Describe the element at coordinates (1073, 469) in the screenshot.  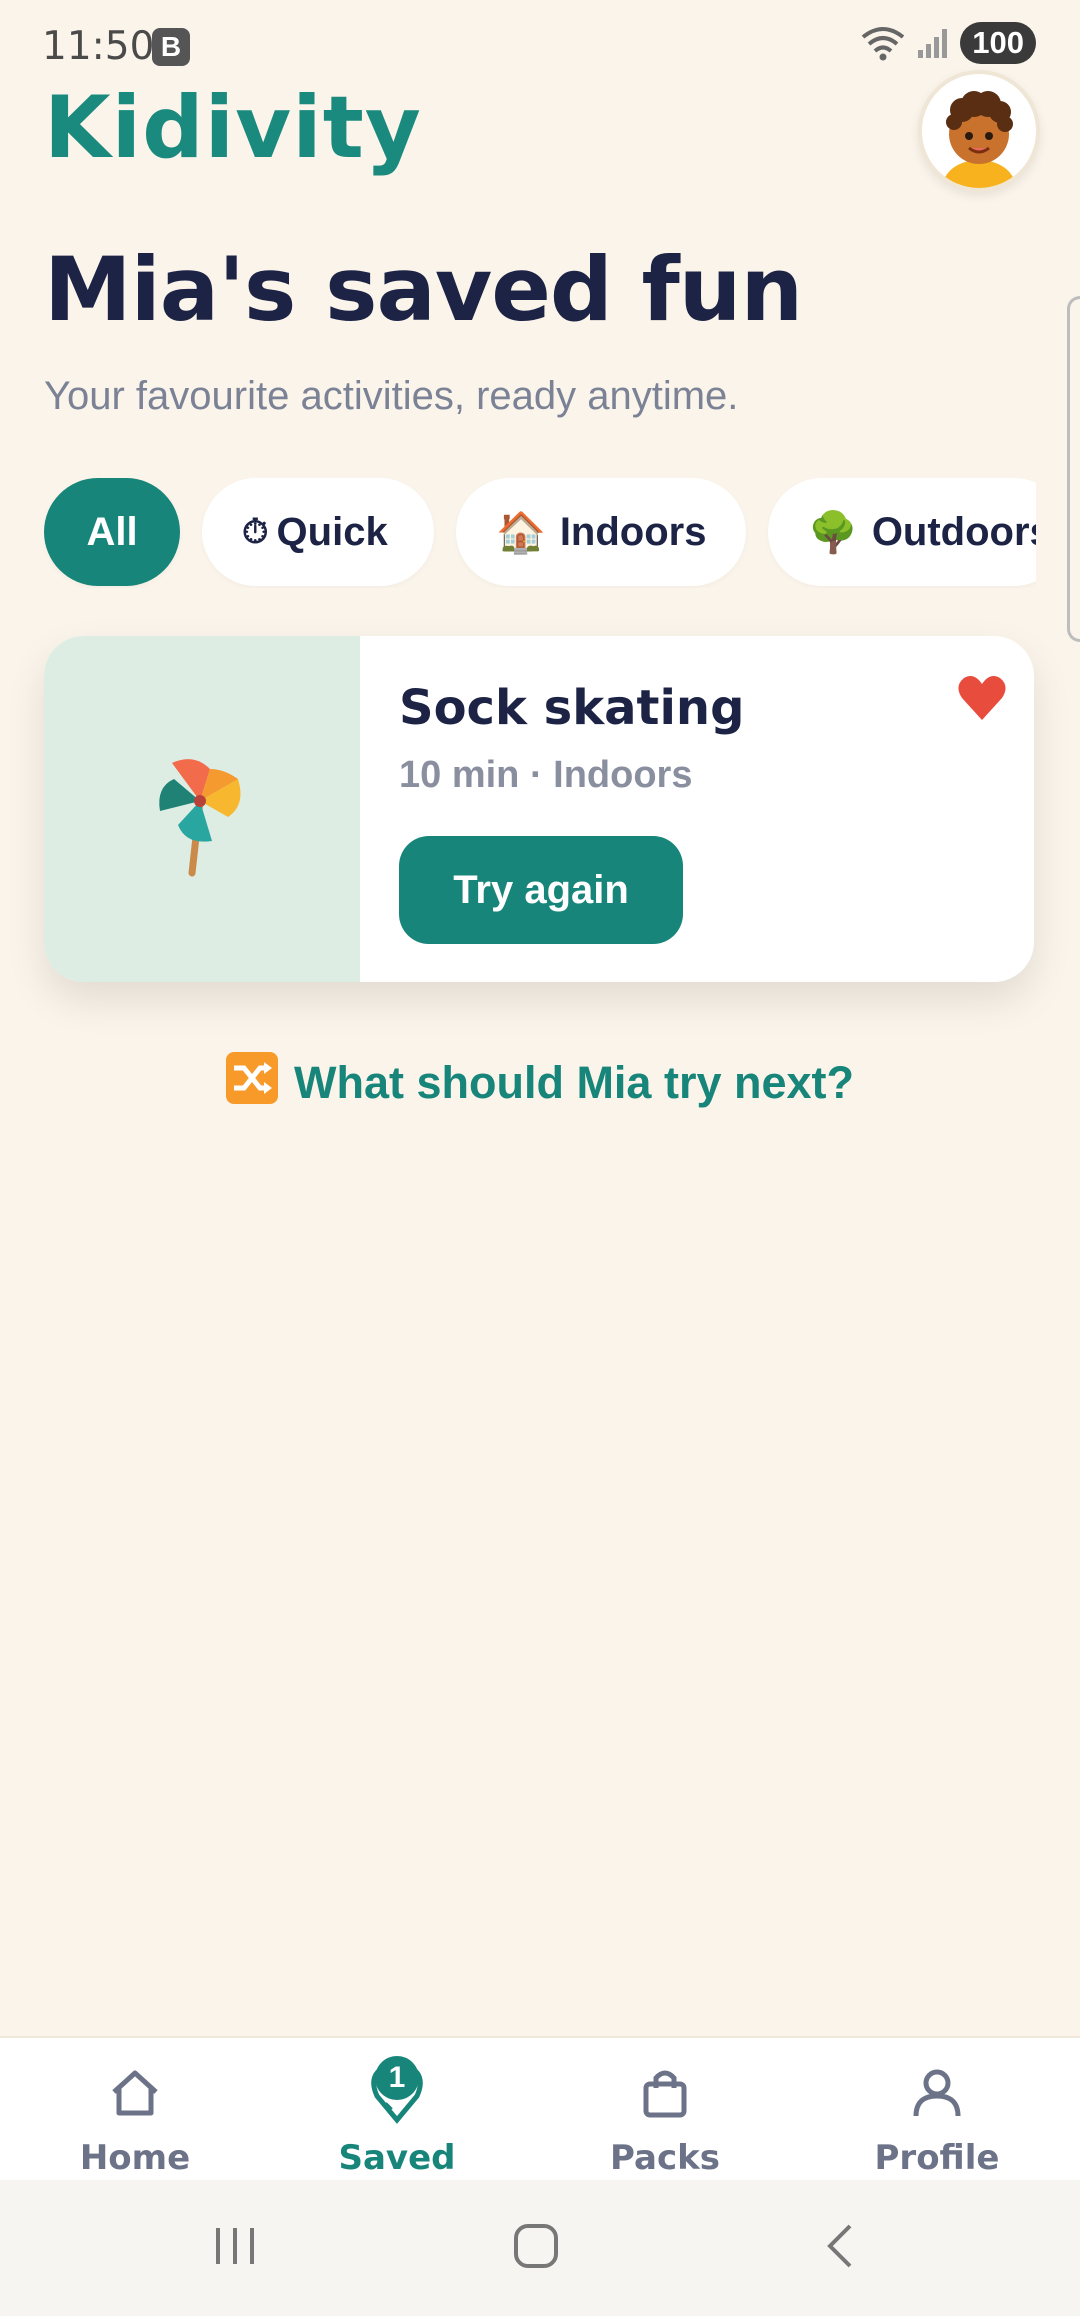
I see `side-edge-handle` at that location.